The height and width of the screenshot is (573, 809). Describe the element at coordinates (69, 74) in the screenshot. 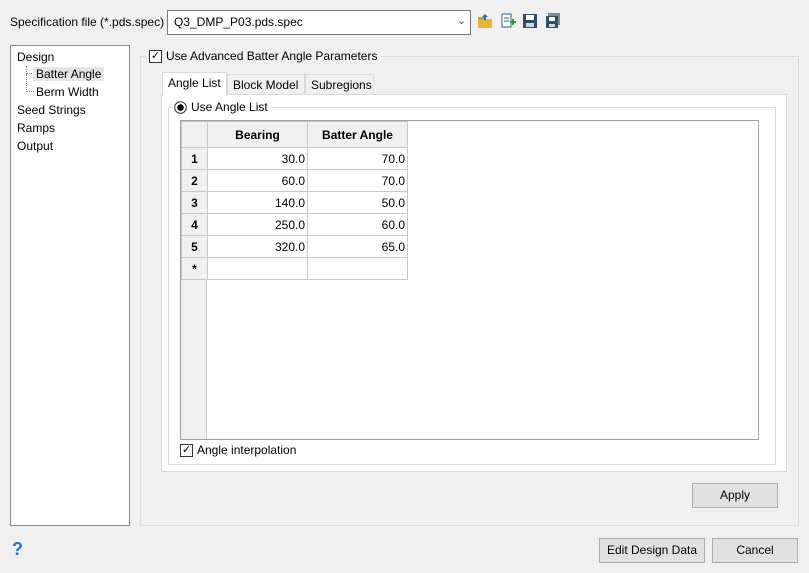

I see `tree-item-batter-angle: Batter Angle` at that location.